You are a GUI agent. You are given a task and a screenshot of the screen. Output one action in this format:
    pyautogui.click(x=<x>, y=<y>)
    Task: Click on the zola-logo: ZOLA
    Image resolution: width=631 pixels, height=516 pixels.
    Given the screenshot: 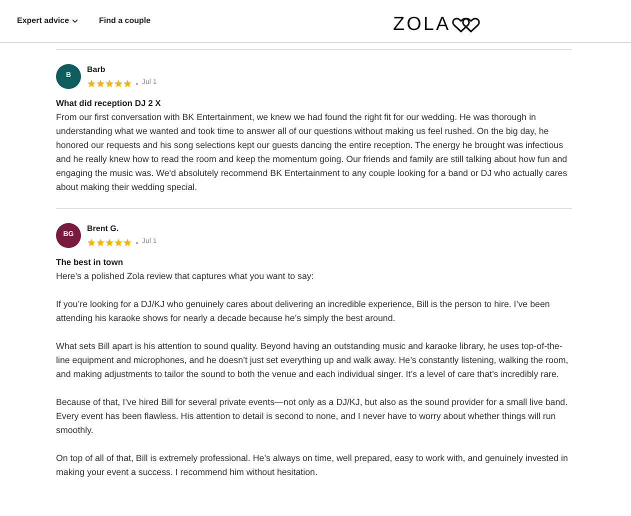 What is the action you would take?
    pyautogui.click(x=437, y=25)
    